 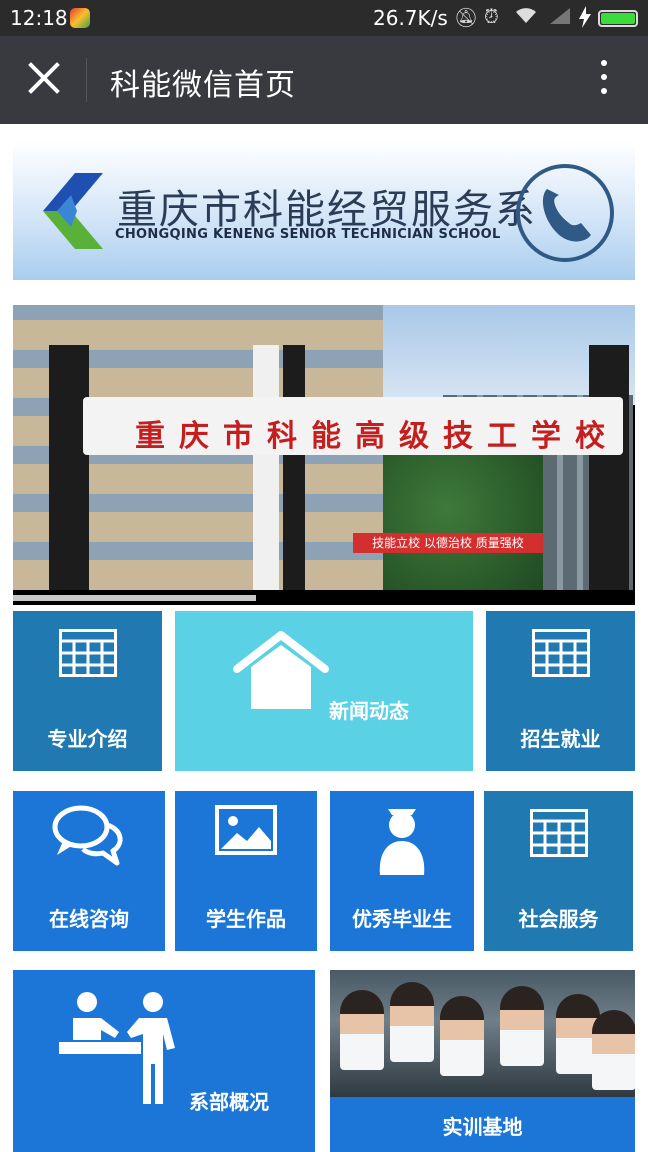 I want to click on photo-trees, so click(x=463, y=522).